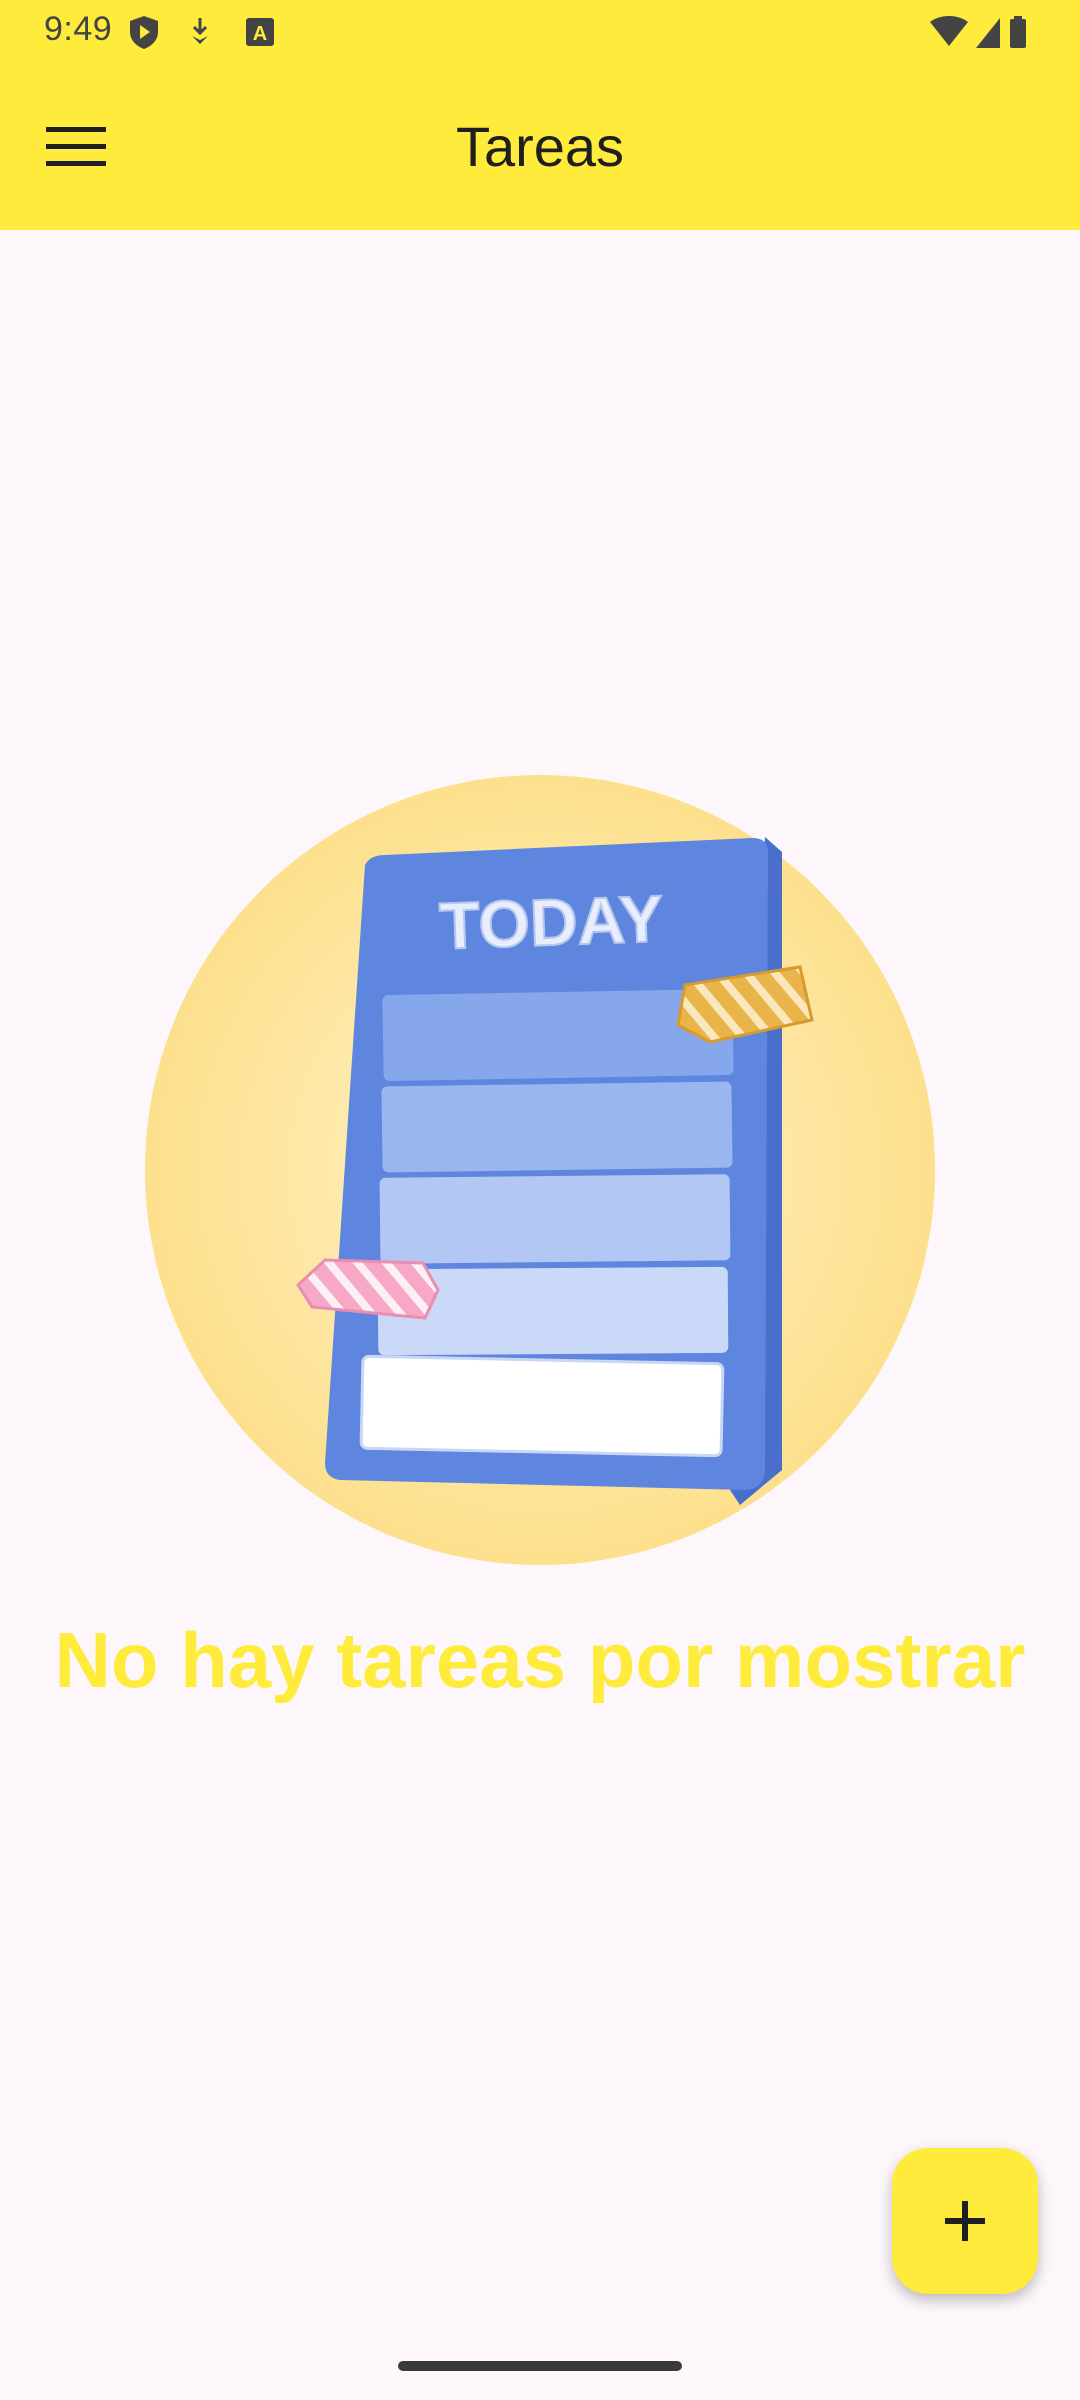  What do you see at coordinates (540, 146) in the screenshot?
I see `page-title: Tareas` at bounding box center [540, 146].